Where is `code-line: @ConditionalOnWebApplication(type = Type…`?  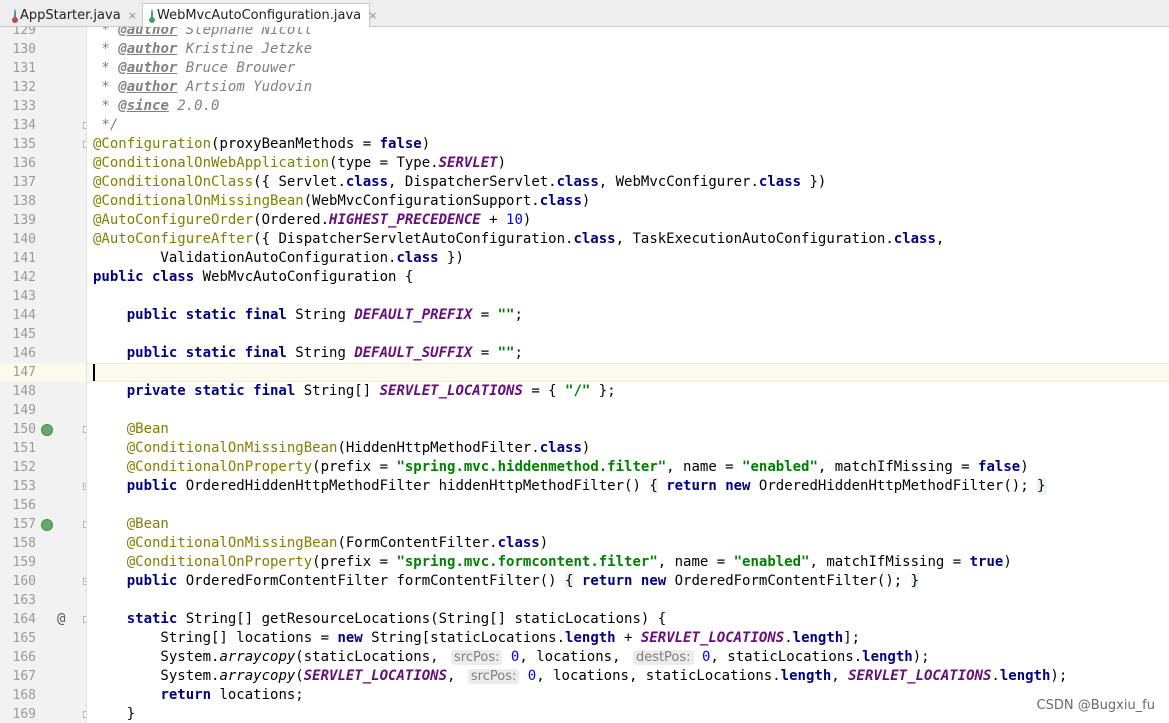 code-line: @ConditionalOnWebApplication(type = Type… is located at coordinates (299, 163).